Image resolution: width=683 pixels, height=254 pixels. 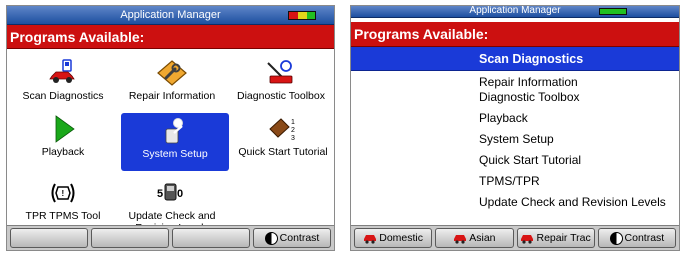 I want to click on list-item-system-setup: System Setup, so click(x=515, y=139).